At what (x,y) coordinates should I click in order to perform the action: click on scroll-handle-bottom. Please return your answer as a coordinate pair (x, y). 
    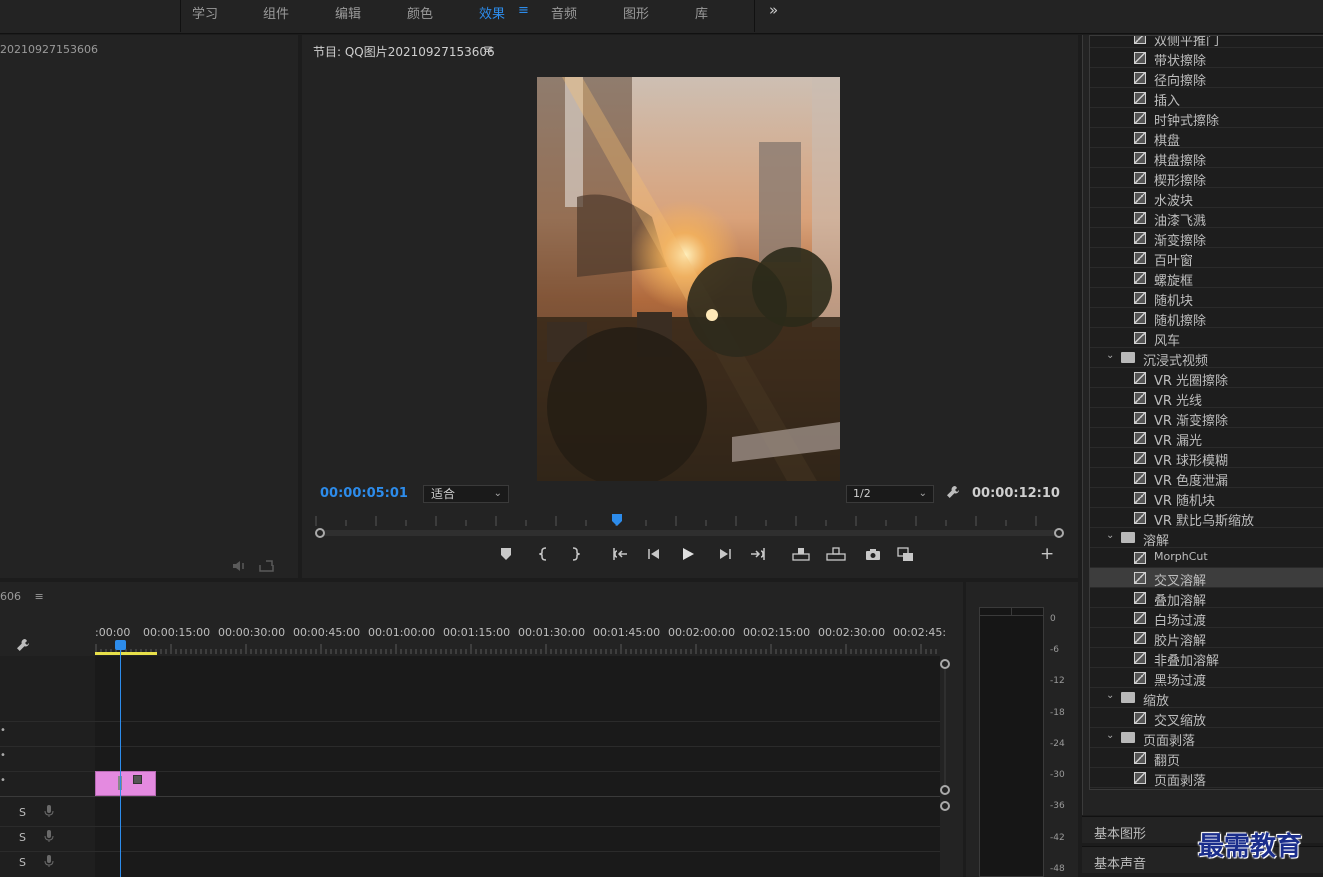
    Looking at the image, I should click on (945, 790).